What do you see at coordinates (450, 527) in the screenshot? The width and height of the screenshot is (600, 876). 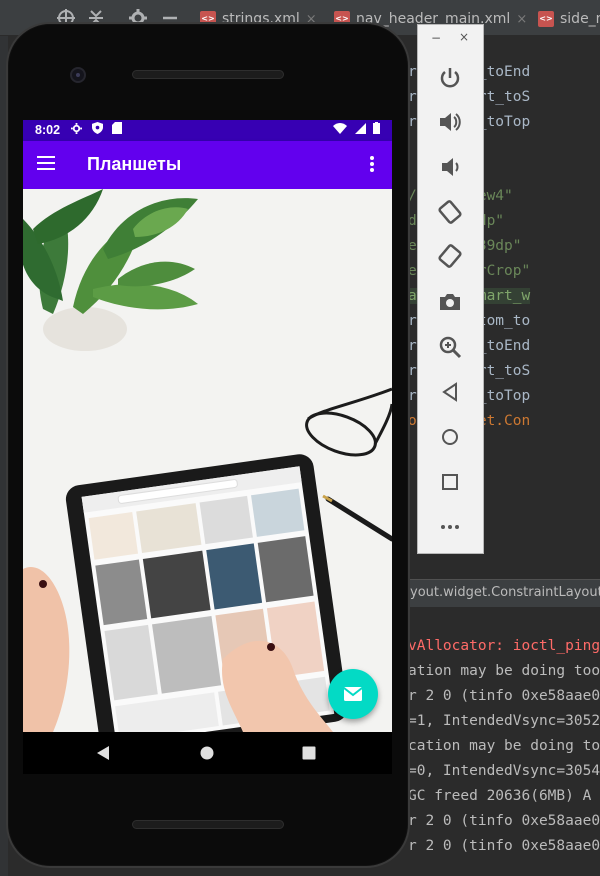 I see `more-icon` at bounding box center [450, 527].